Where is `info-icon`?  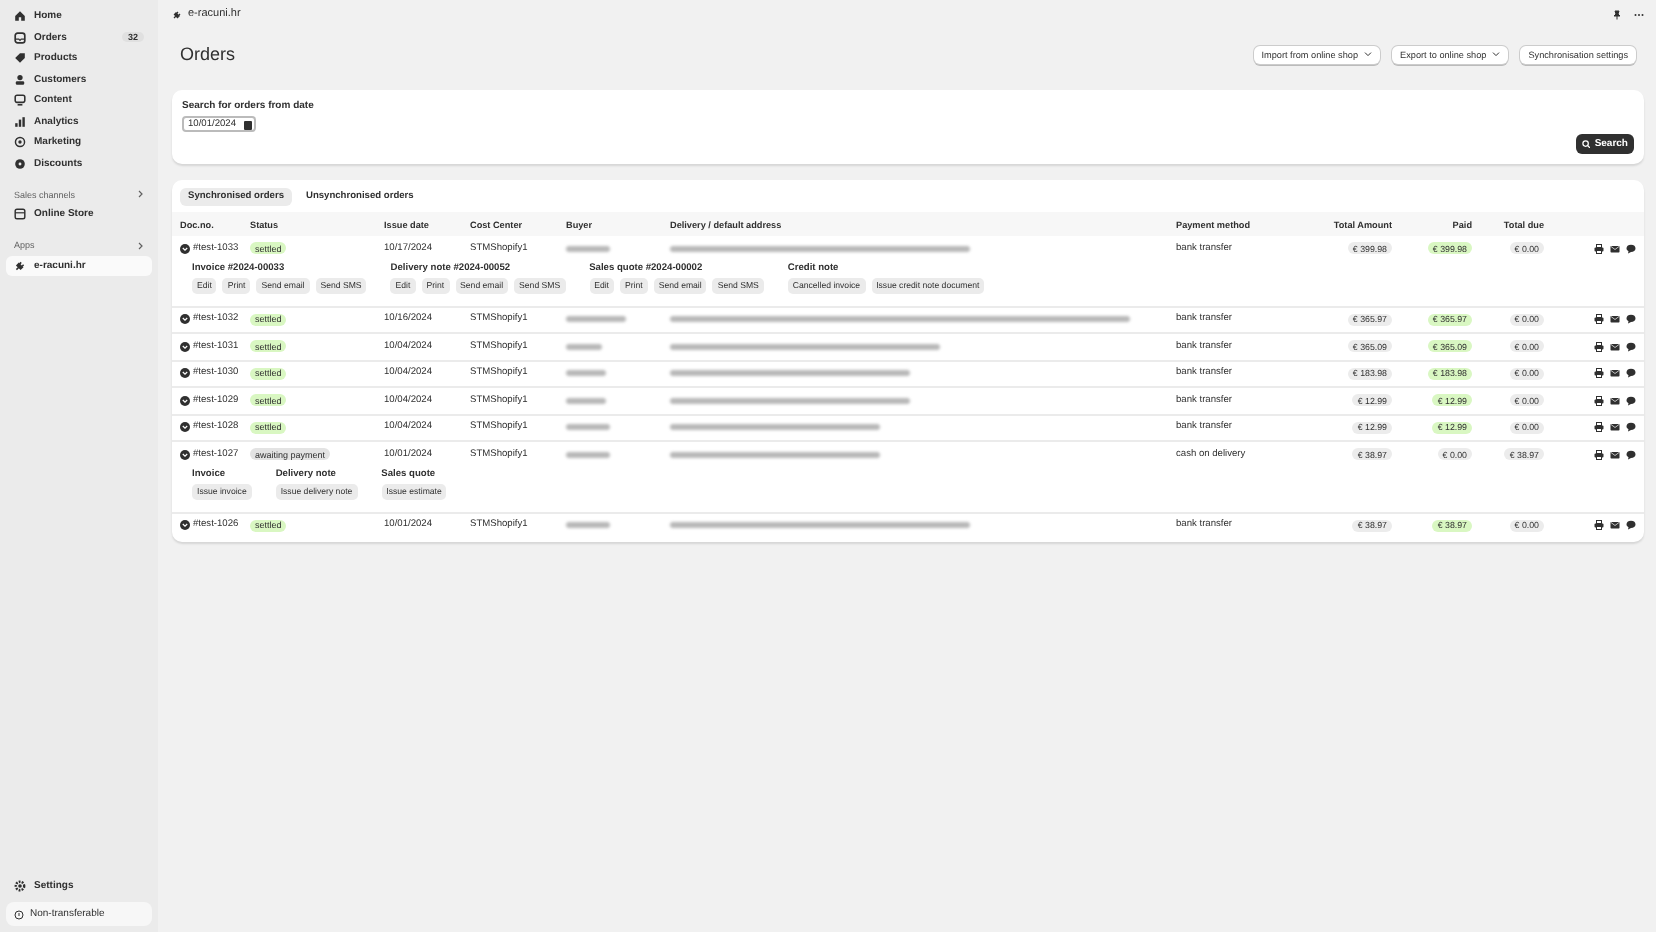
info-icon is located at coordinates (19, 914).